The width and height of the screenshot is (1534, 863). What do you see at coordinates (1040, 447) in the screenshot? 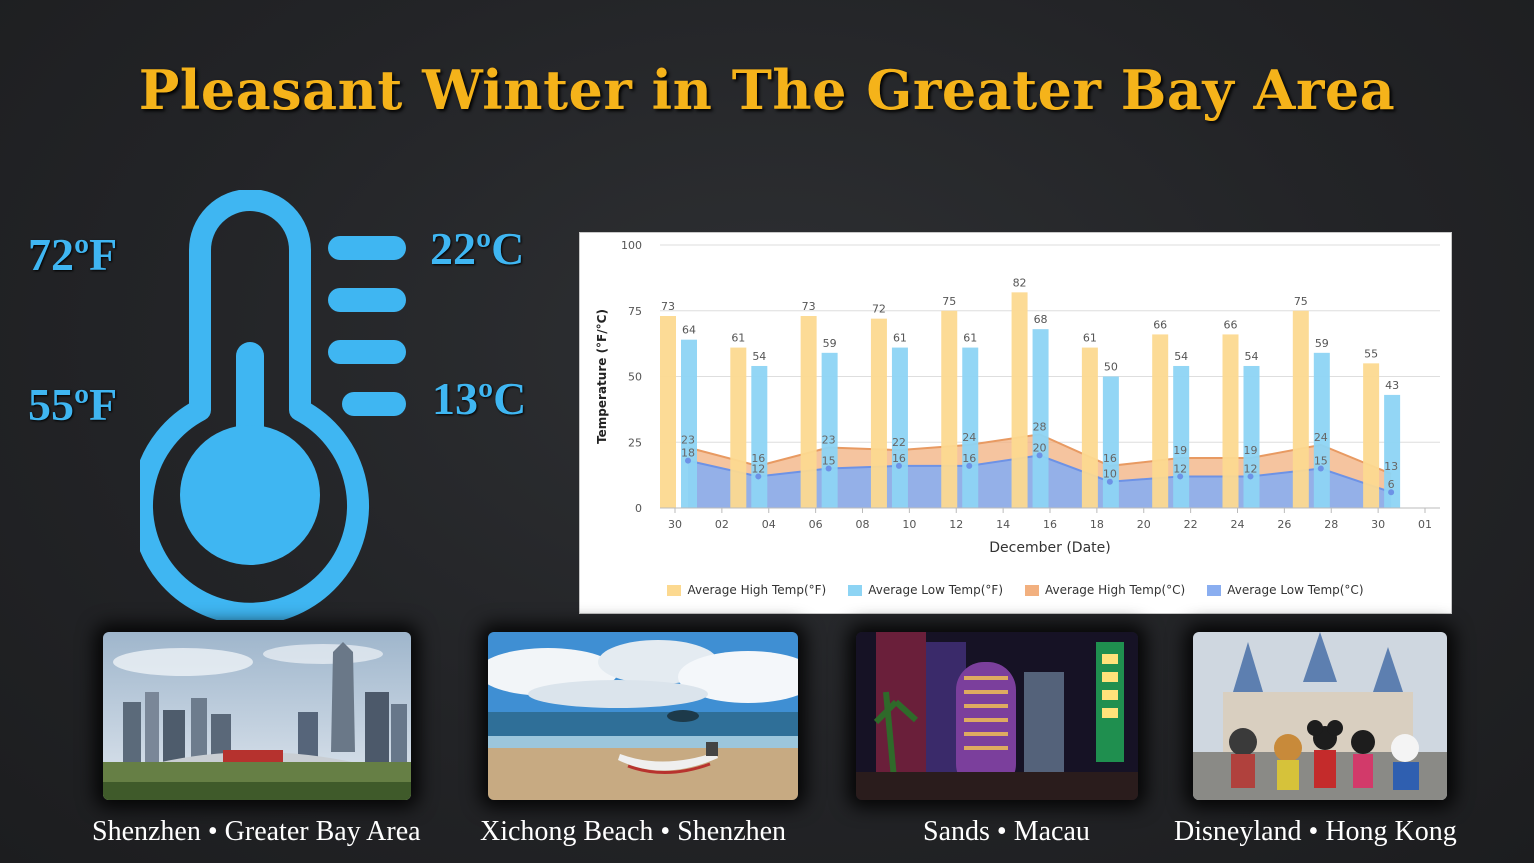
I see `data-label-low-c: 20` at bounding box center [1040, 447].